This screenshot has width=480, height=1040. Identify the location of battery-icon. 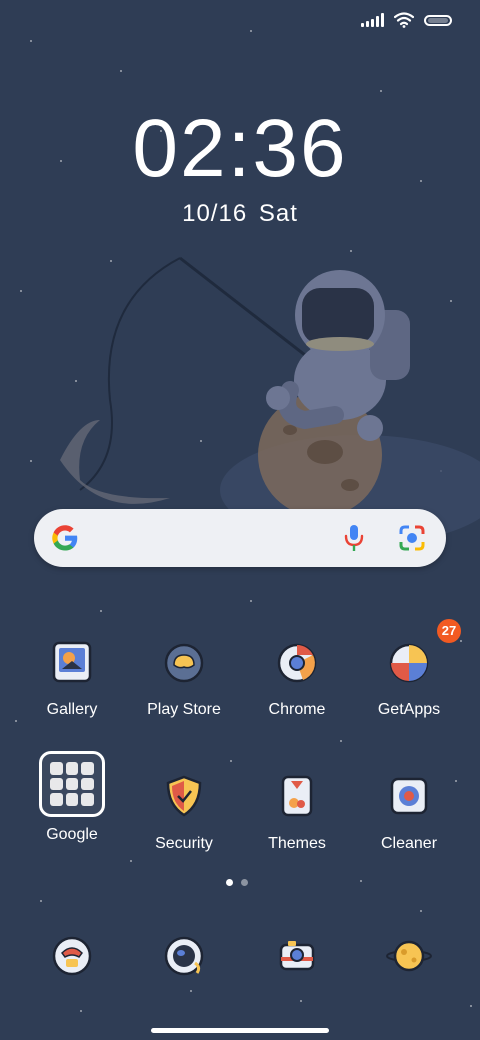
(438, 20).